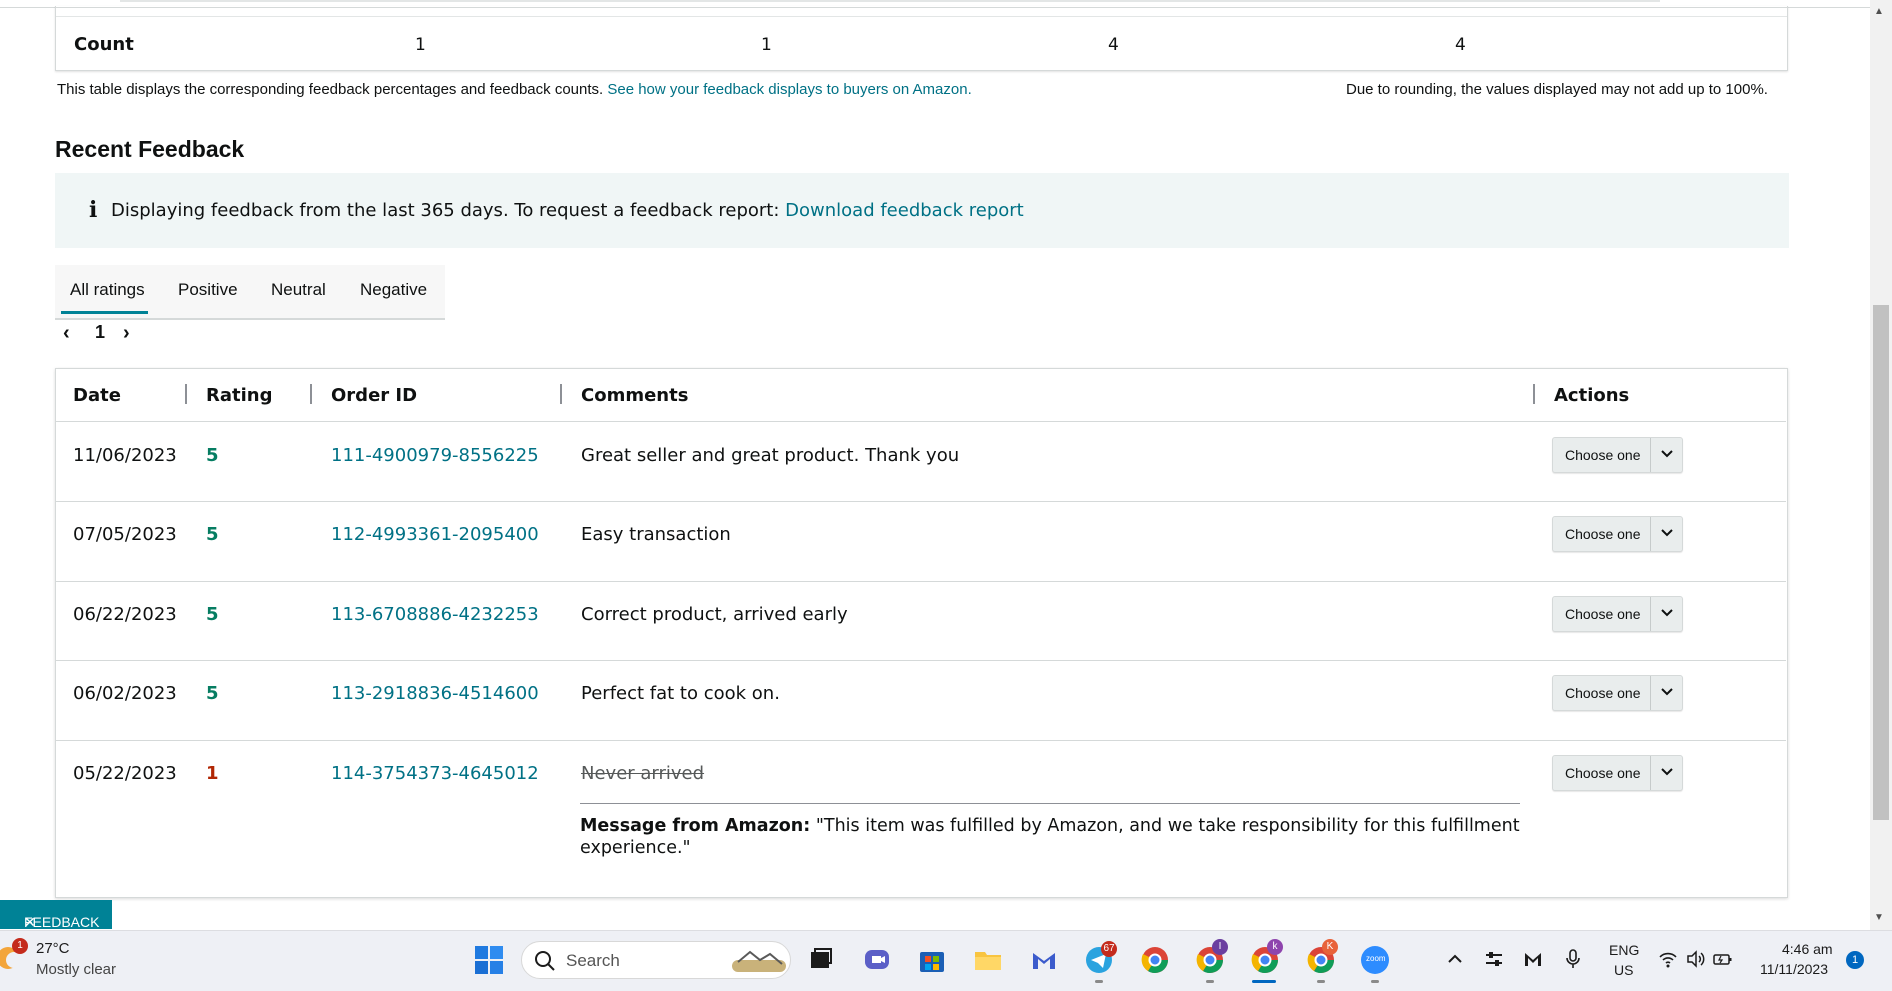 The width and height of the screenshot is (1892, 991). Describe the element at coordinates (1494, 961) in the screenshot. I see `sliders-icon` at that location.